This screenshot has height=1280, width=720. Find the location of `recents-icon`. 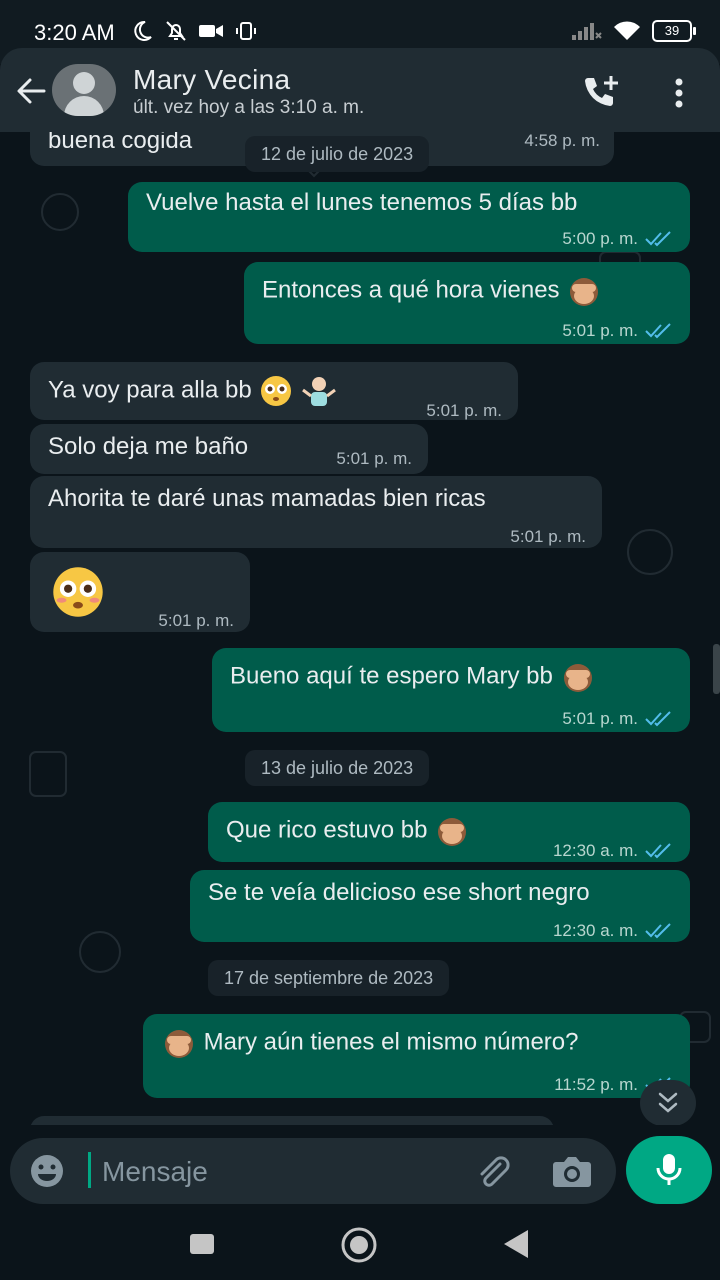

recents-icon is located at coordinates (202, 1244).